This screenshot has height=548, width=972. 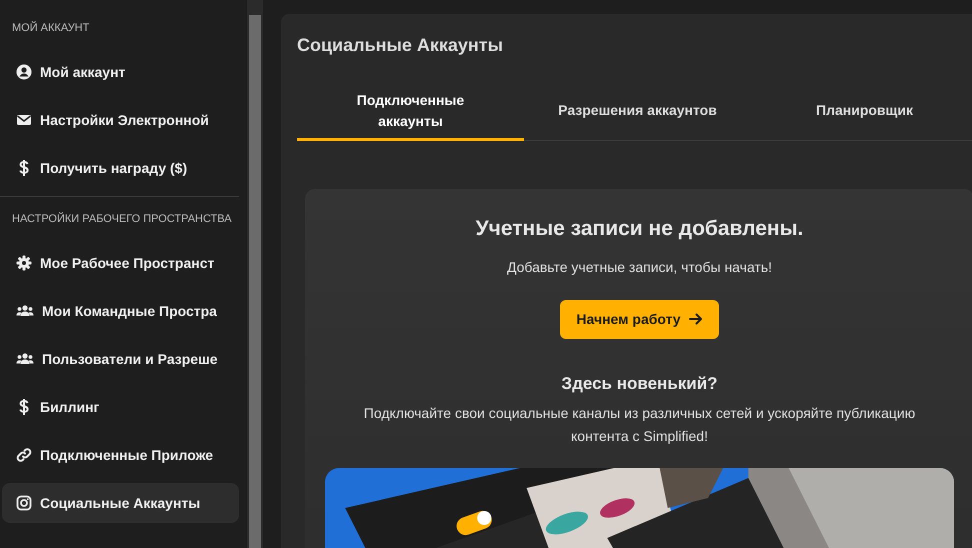 I want to click on intro-text: Подключайте свои социальные каналы из различных сетей и ускоряйте публикацию контента с Simplified!, so click(x=639, y=425).